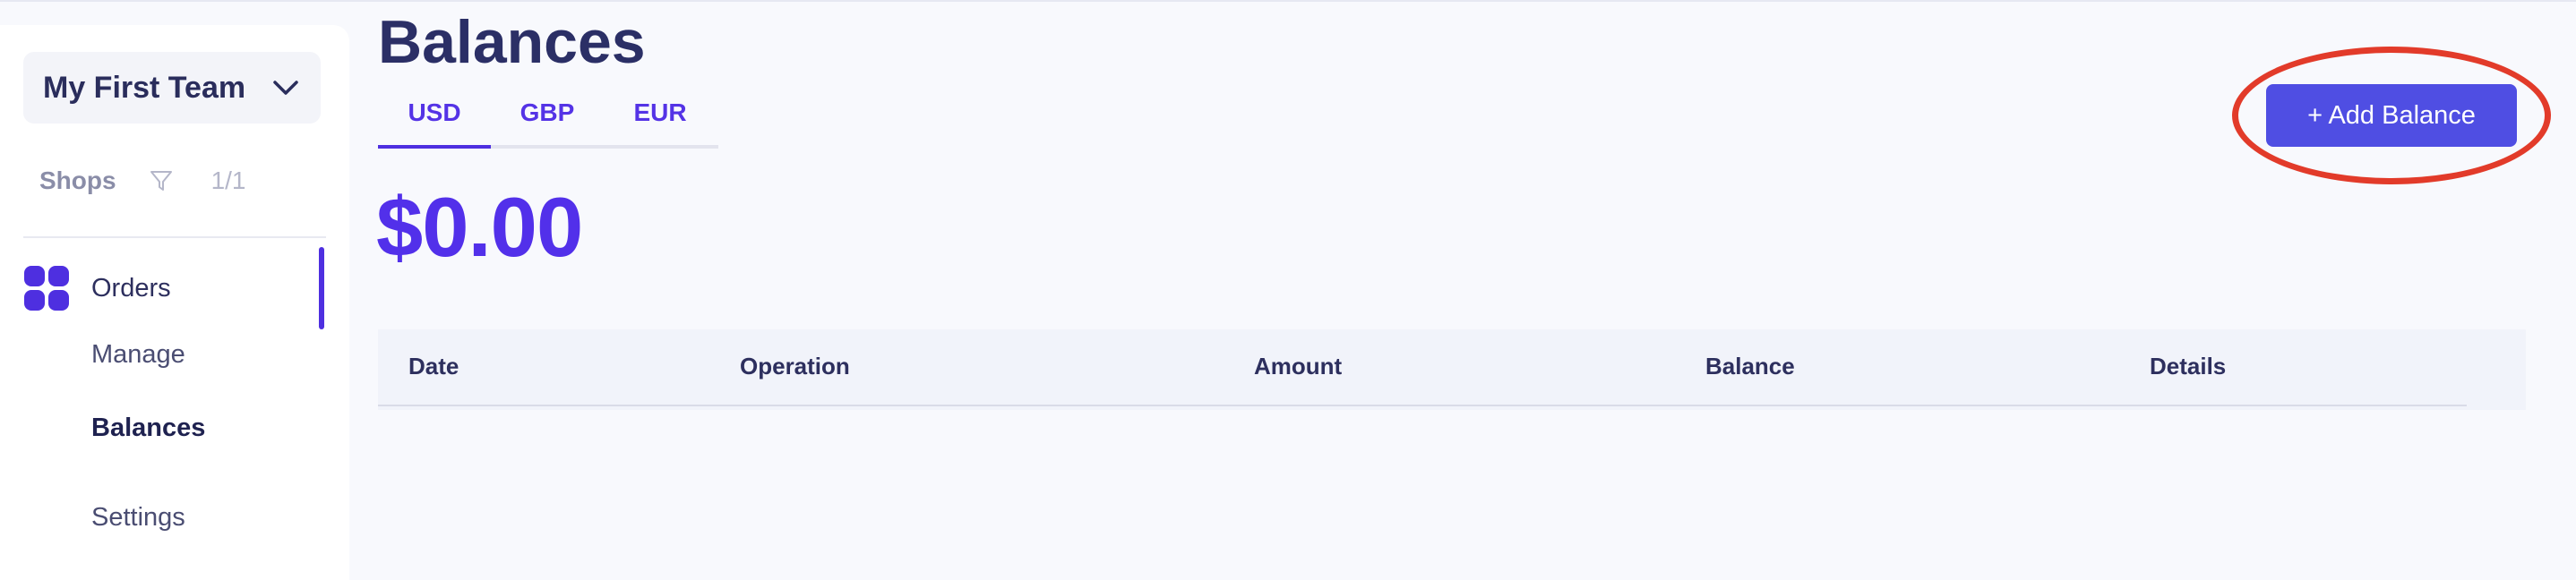 The width and height of the screenshot is (2576, 580). Describe the element at coordinates (174, 237) in the screenshot. I see `sidebar-divider` at that location.